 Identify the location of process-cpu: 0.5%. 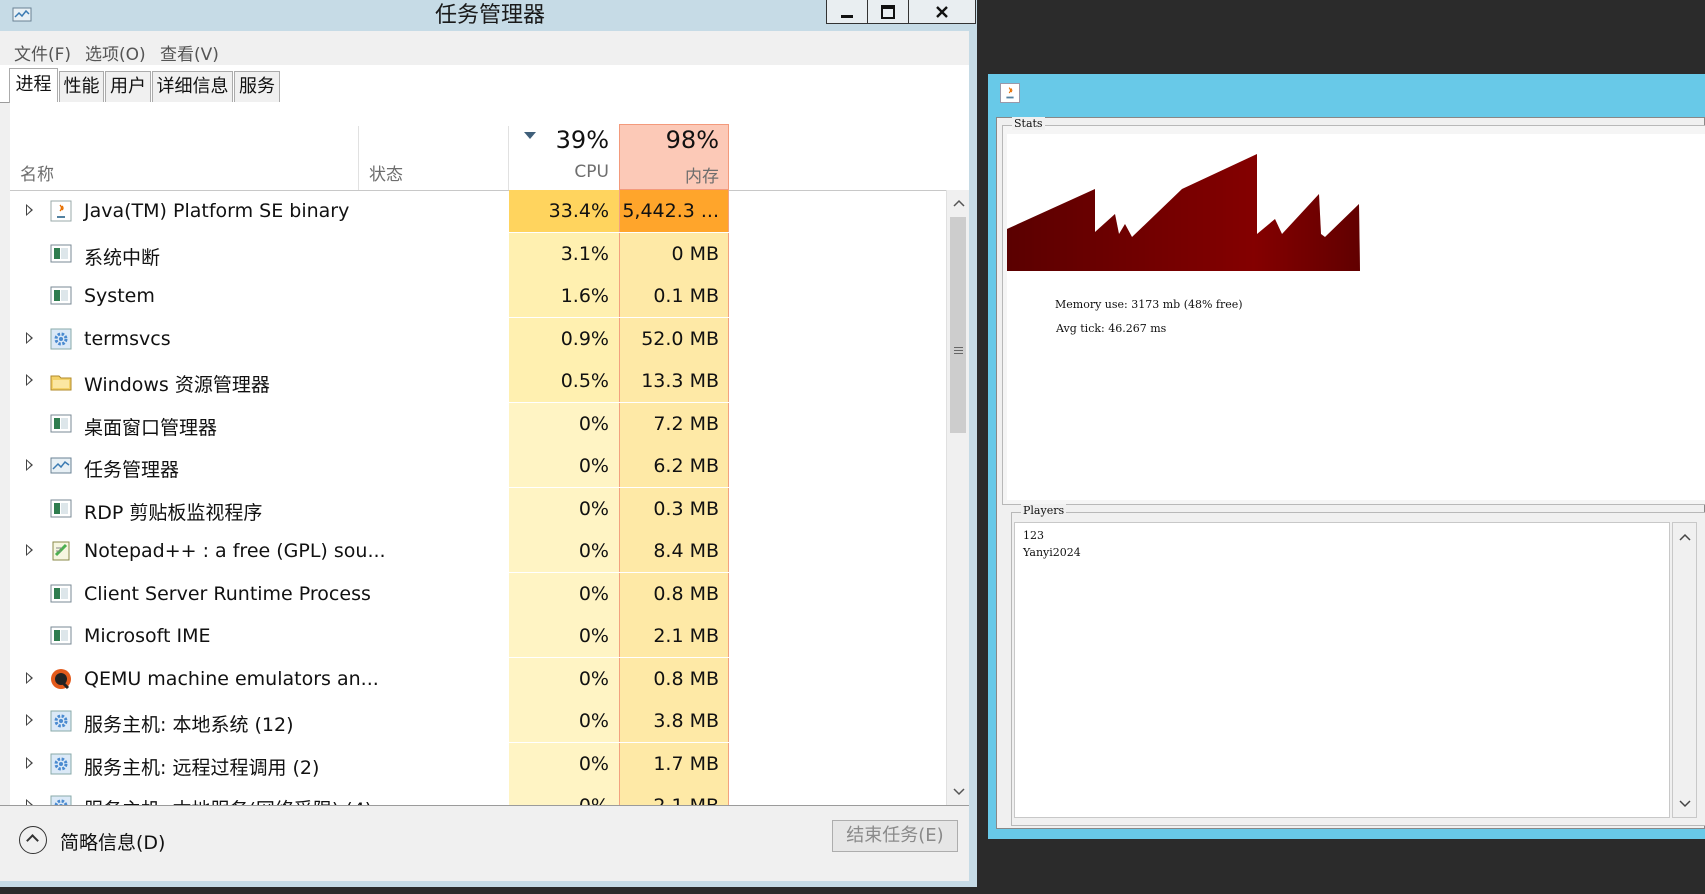
(564, 381).